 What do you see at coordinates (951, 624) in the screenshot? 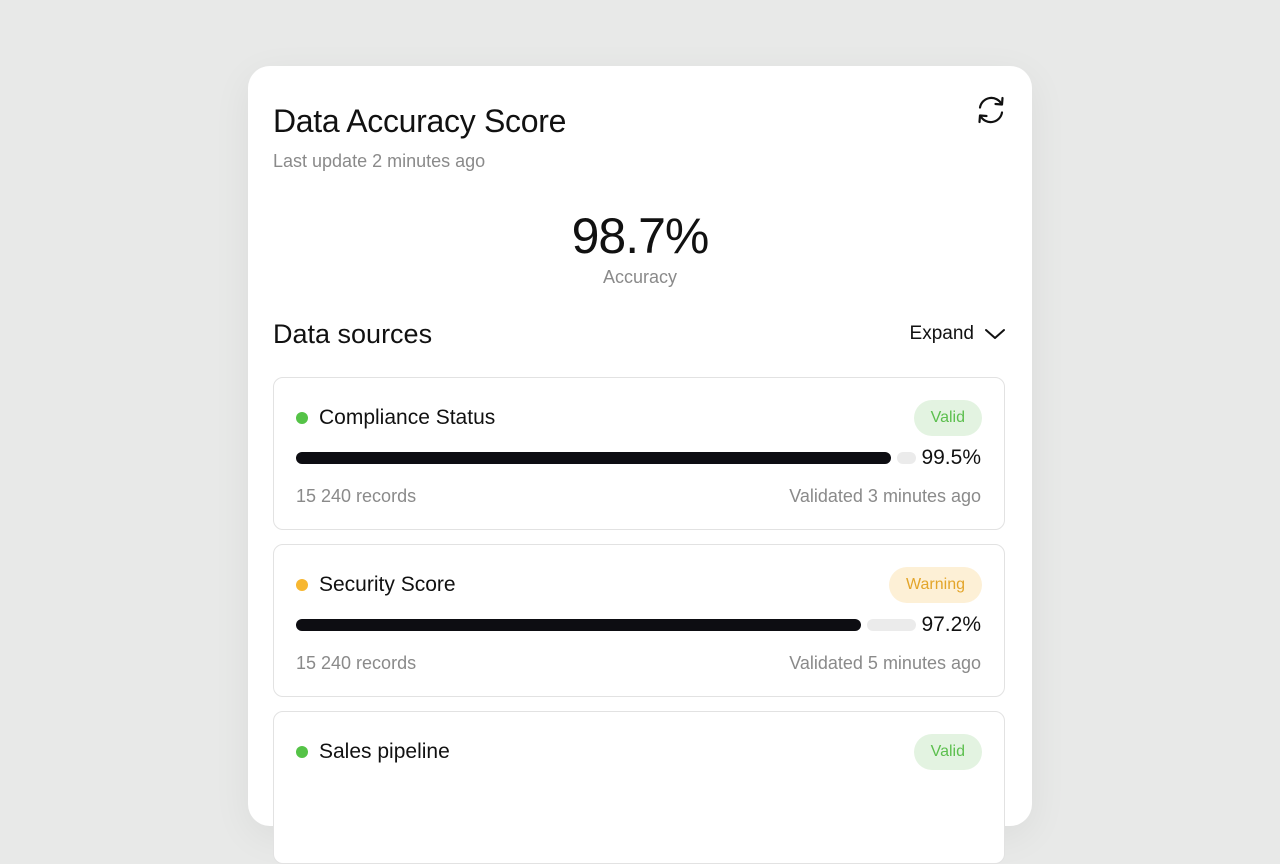
I see `source-percent: 97.2%` at bounding box center [951, 624].